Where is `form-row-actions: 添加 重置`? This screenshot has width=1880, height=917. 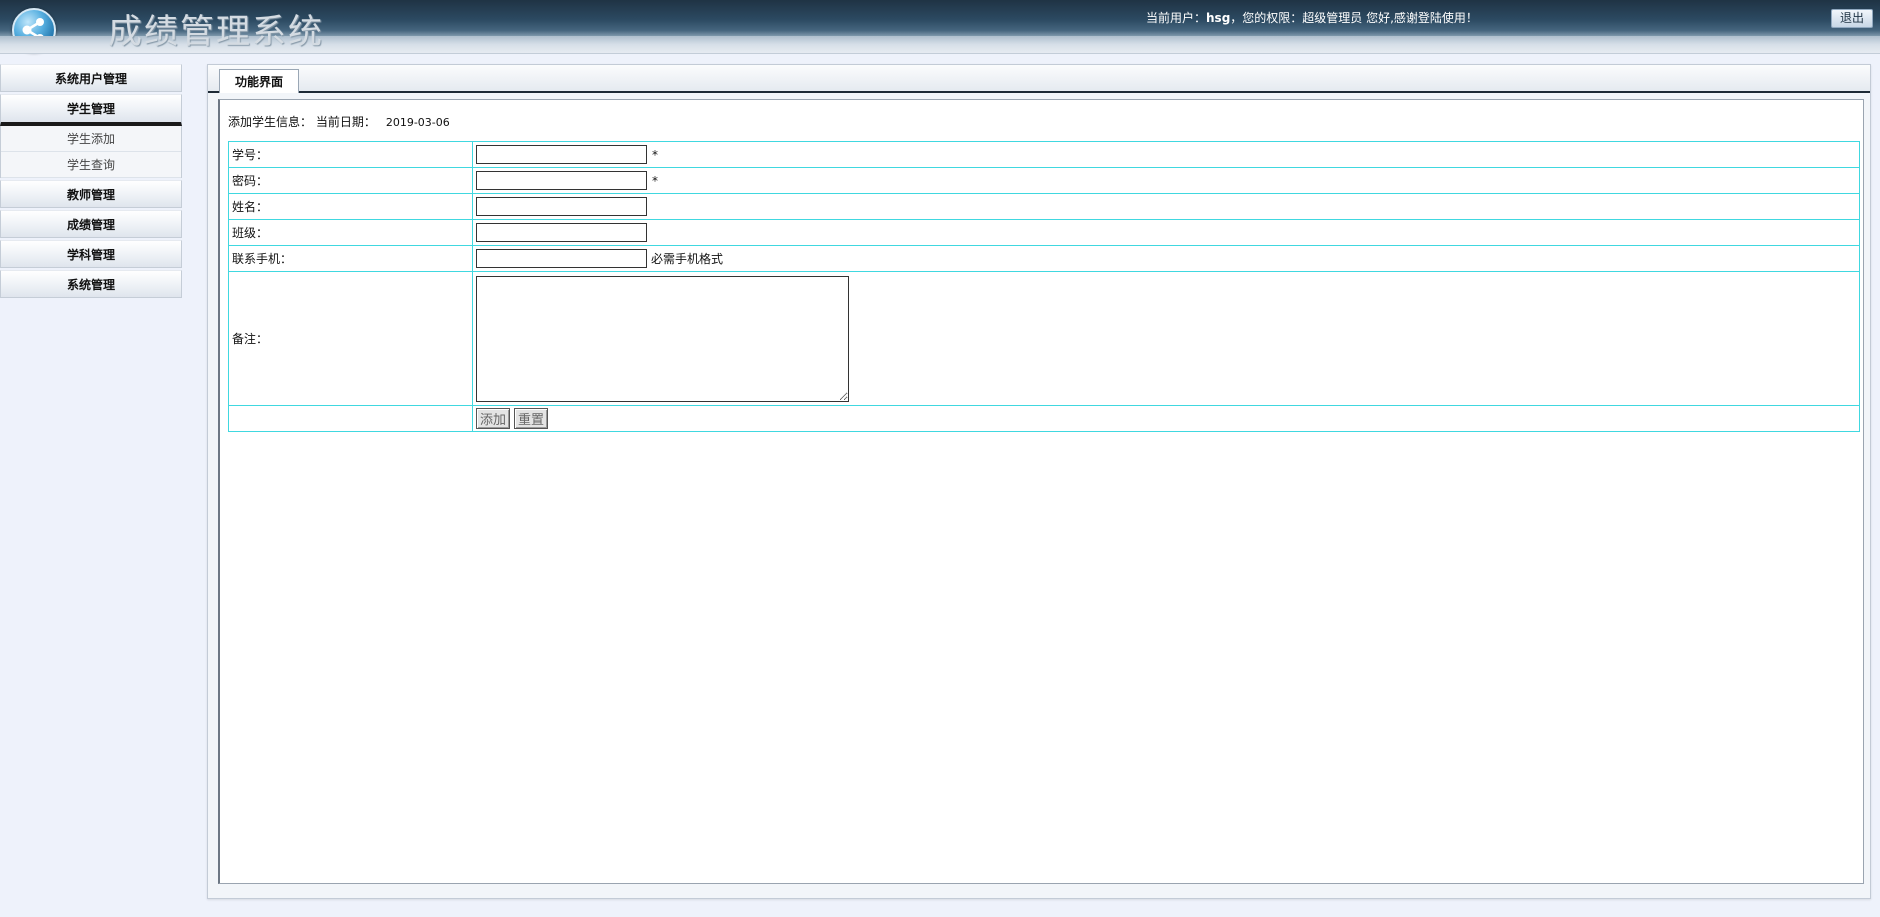 form-row-actions: 添加 重置 is located at coordinates (1044, 418).